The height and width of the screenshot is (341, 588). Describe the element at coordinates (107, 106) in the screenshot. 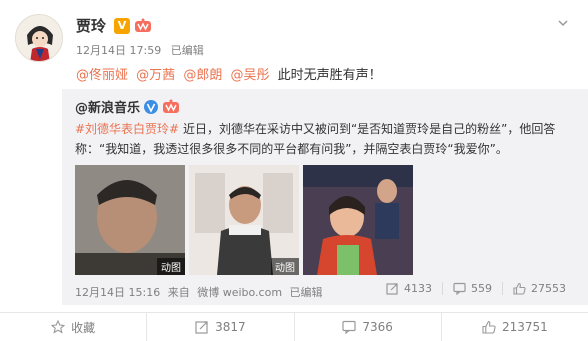

I see `repost-author: @新浪音乐` at that location.